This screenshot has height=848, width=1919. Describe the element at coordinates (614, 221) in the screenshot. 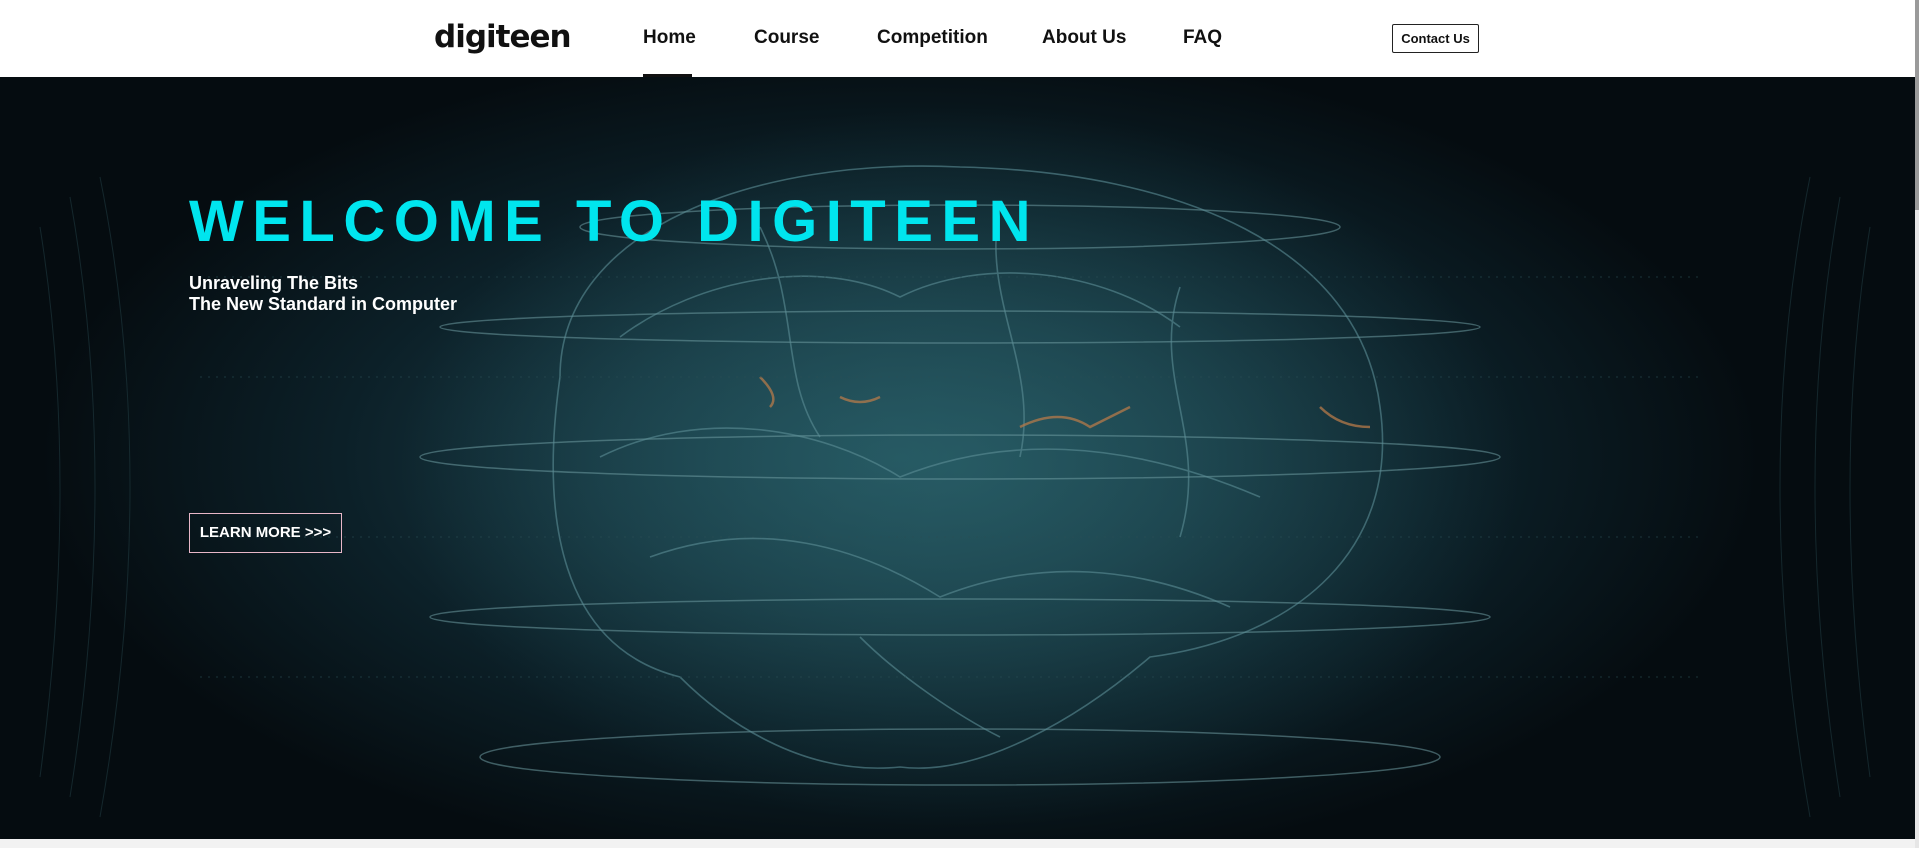

I see `hero-title: WELCOME TO DIGITEEN` at that location.